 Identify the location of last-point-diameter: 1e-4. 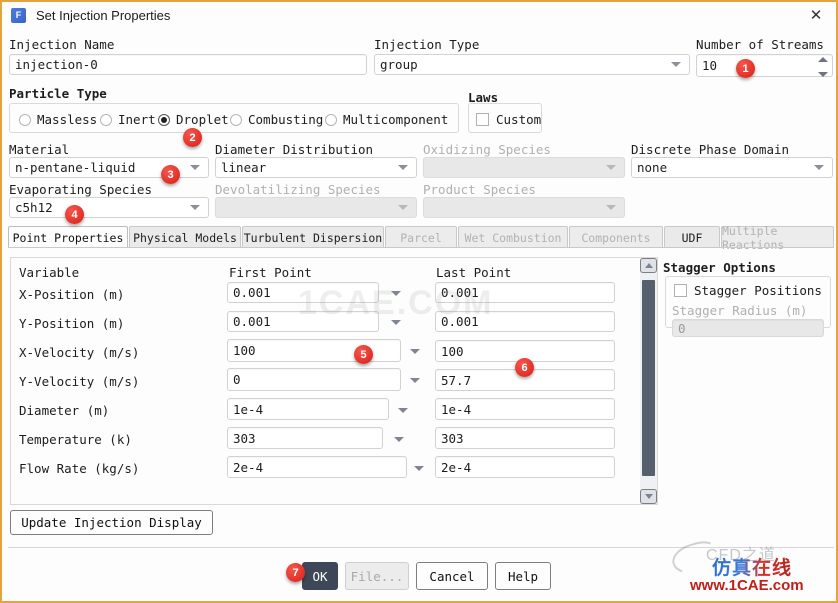
(525, 409).